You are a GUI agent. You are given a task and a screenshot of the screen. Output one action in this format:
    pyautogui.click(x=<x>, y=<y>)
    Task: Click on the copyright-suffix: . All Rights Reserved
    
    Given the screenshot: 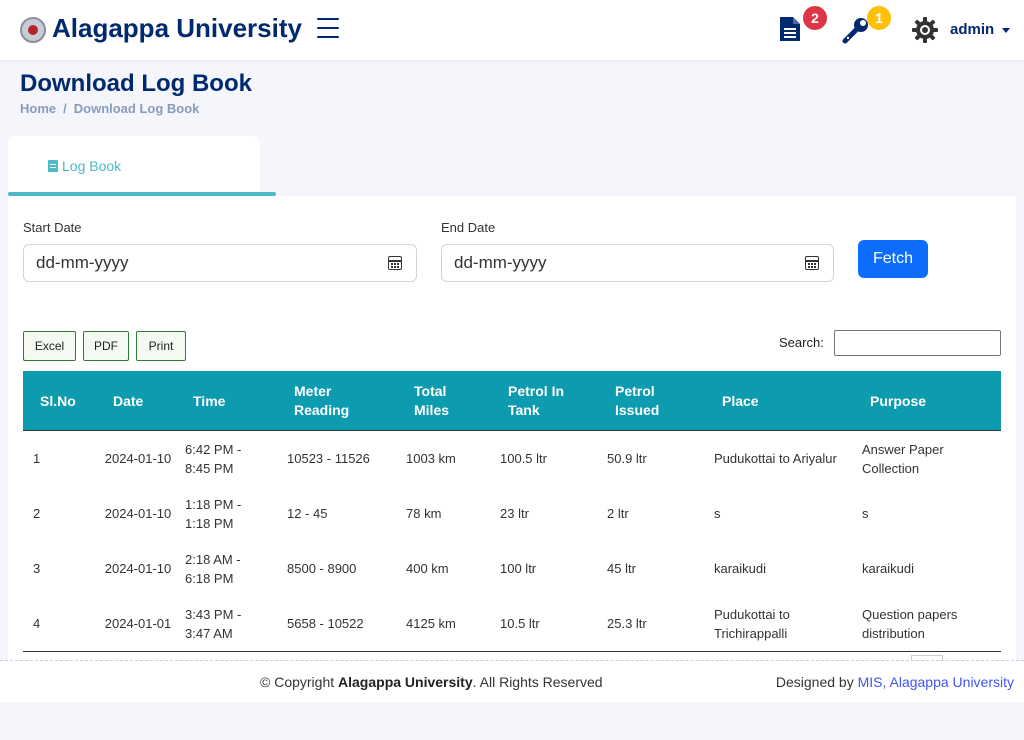 What is the action you would take?
    pyautogui.click(x=537, y=682)
    